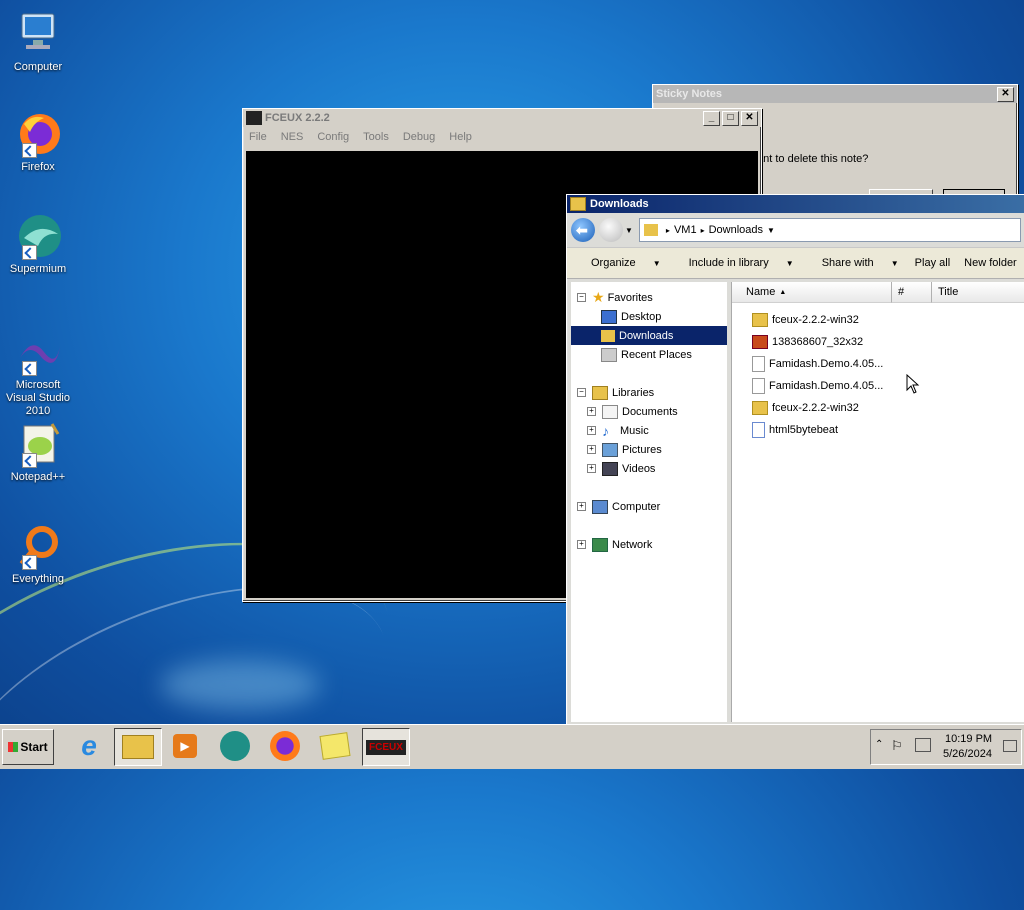  Describe the element at coordinates (646, 354) in the screenshot. I see `tree-recent-places: Recent Places` at that location.